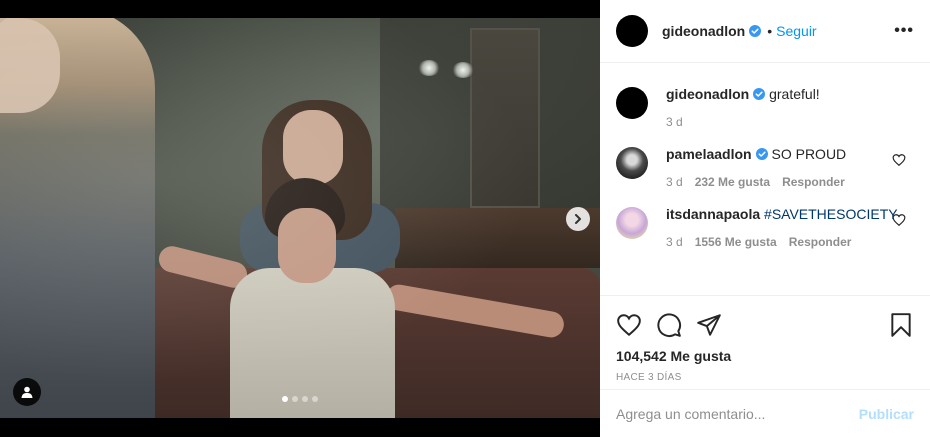 The width and height of the screenshot is (930, 437). I want to click on comment-input, so click(737, 413).